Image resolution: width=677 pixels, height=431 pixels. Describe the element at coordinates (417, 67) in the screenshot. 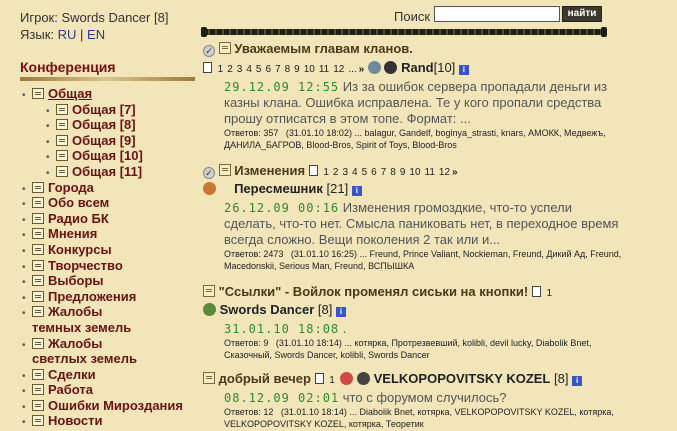

I see `topic-author: Rand` at that location.